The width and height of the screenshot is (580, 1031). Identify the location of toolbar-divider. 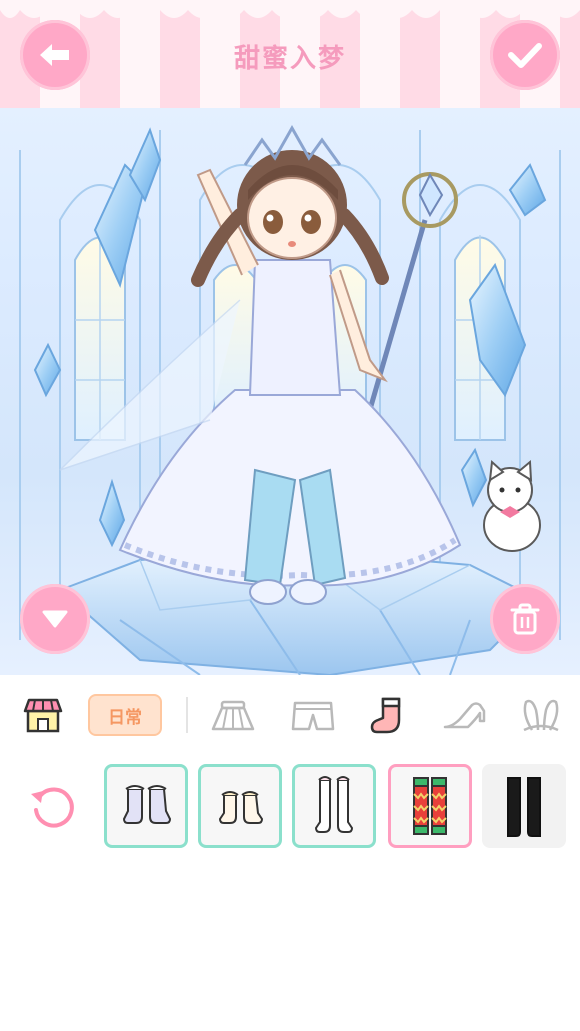
(187, 715).